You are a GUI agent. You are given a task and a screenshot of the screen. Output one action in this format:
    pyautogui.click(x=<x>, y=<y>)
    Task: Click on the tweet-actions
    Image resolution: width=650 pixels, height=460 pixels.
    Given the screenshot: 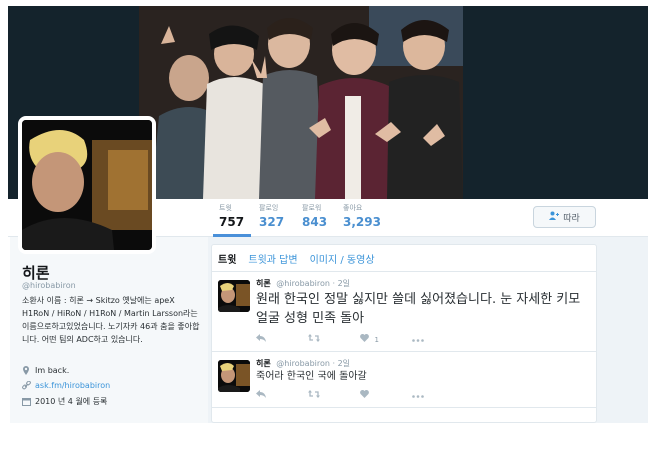 What is the action you would take?
    pyautogui.click(x=422, y=395)
    